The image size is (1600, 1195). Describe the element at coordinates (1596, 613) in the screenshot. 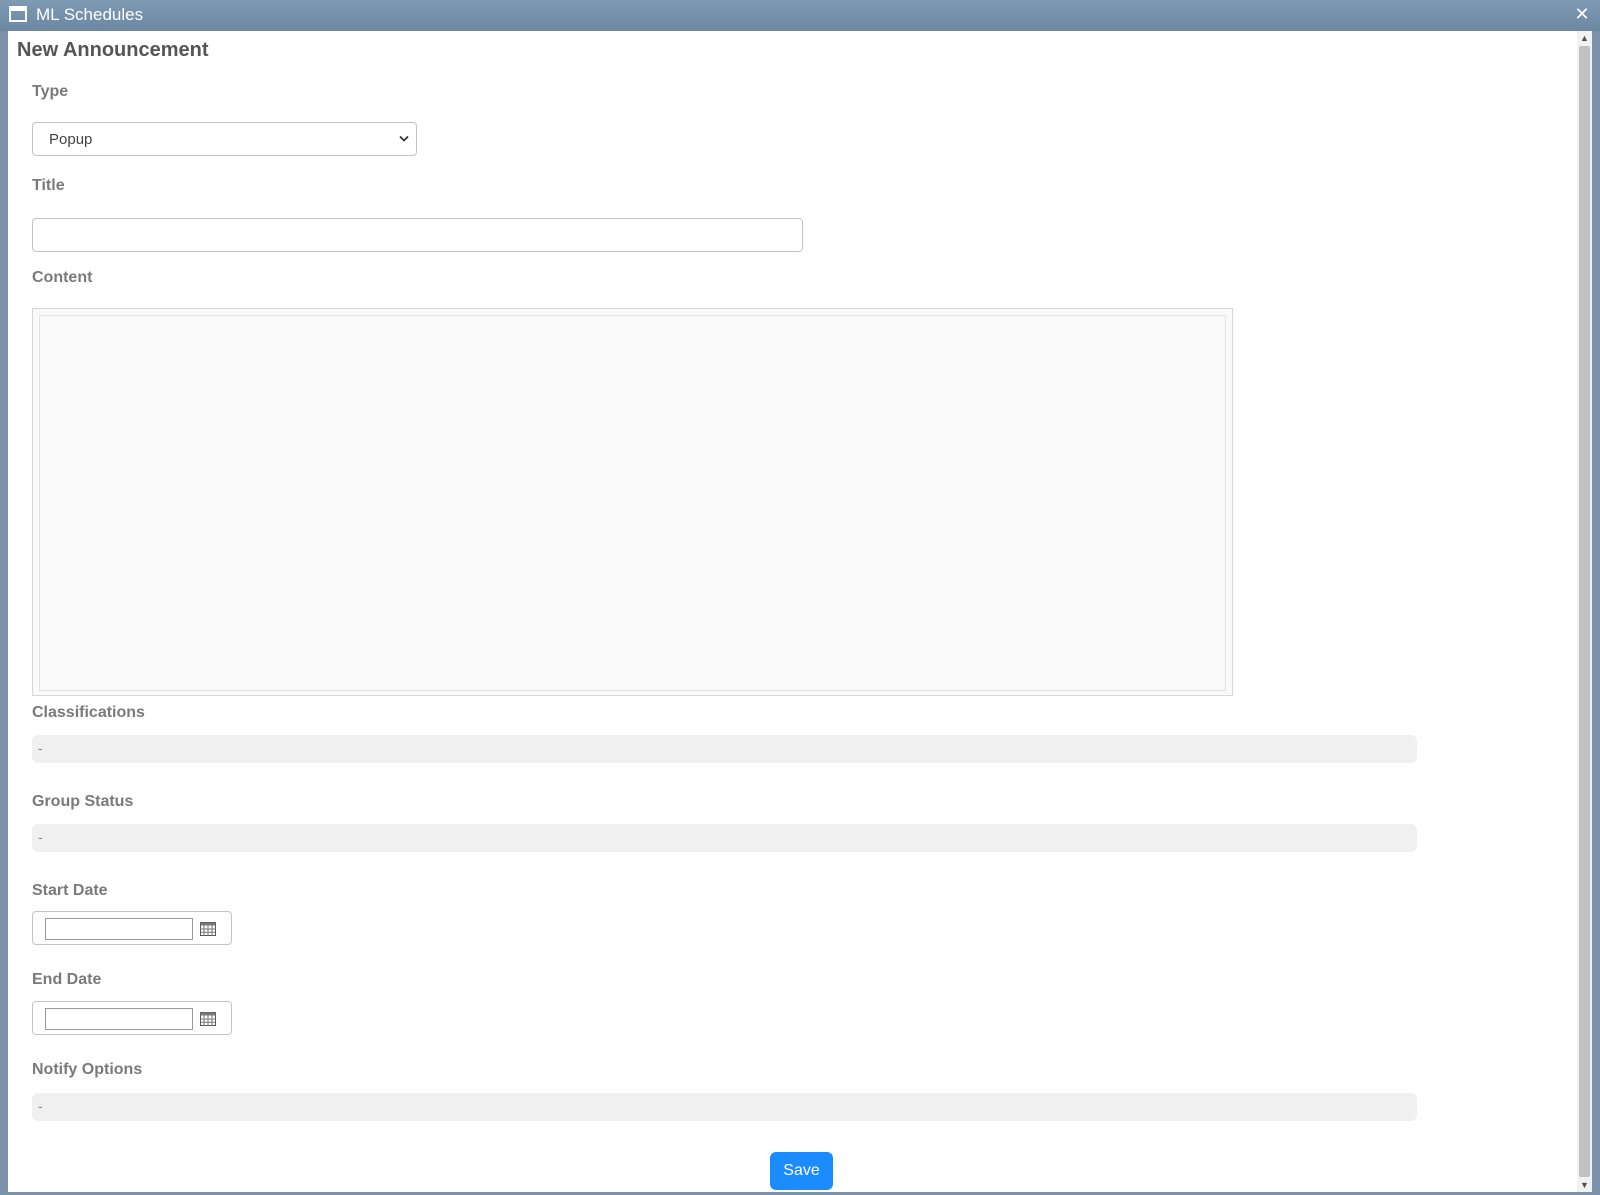

I see `window-frame-right` at that location.